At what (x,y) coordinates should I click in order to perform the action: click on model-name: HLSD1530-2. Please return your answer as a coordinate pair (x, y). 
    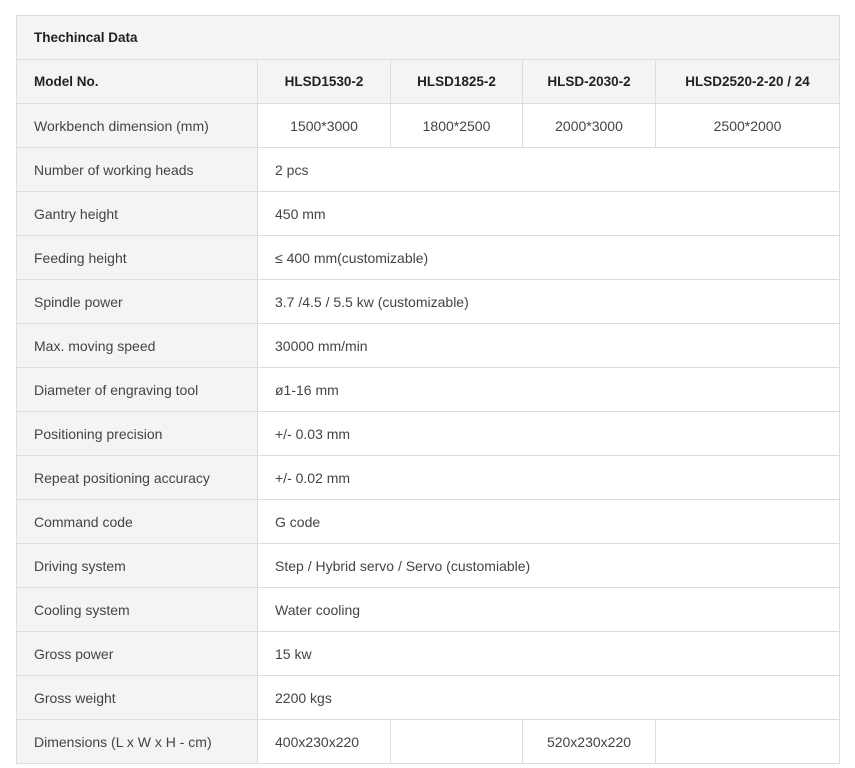
    Looking at the image, I should click on (324, 81).